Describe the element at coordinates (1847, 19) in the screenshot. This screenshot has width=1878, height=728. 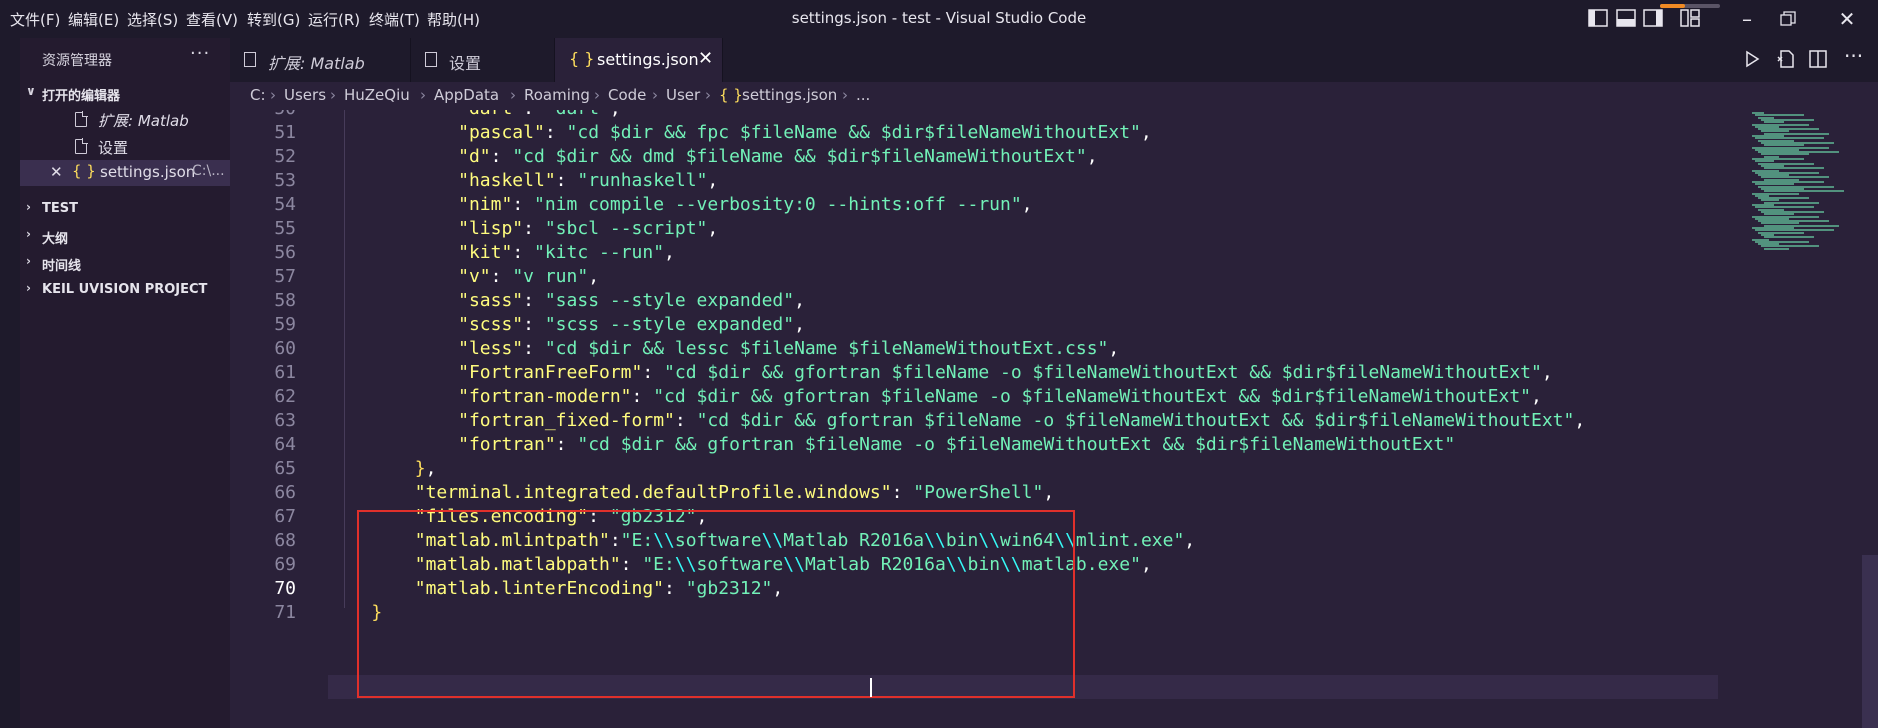
I see `close-window-button: ✕` at that location.